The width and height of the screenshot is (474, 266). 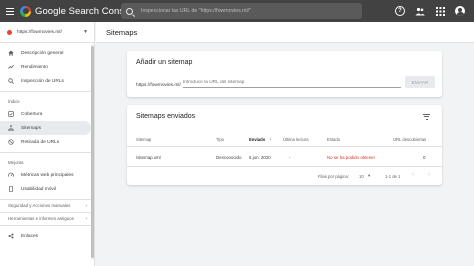 I want to click on column-header-submitted: Enviado, so click(x=257, y=139).